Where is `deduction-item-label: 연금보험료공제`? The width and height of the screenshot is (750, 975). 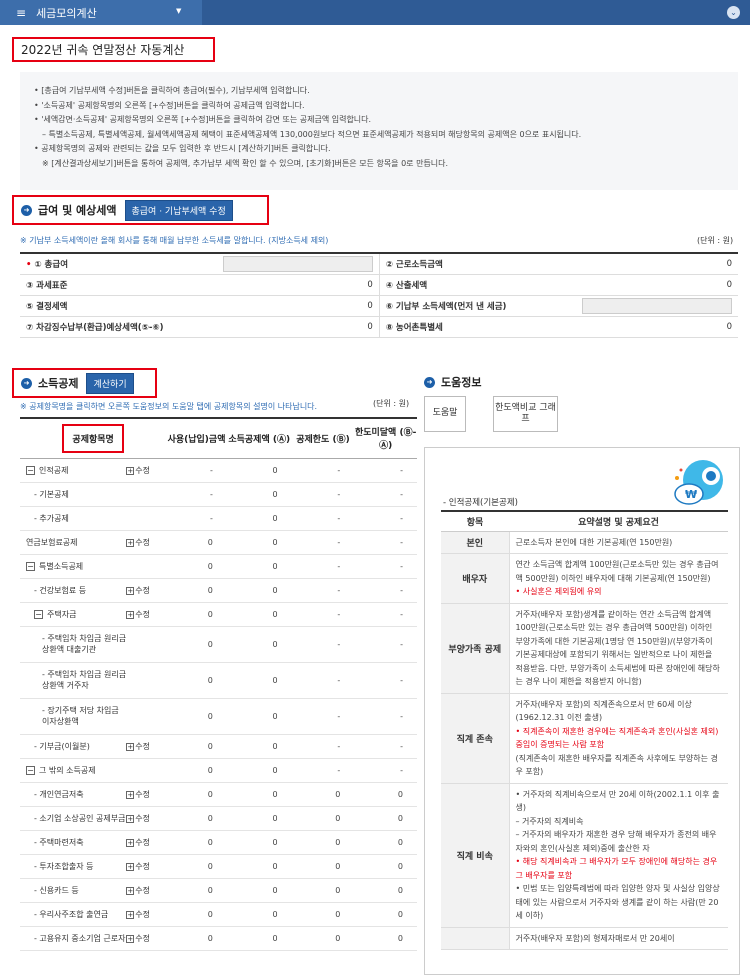 deduction-item-label: 연금보험료공제 is located at coordinates (52, 542).